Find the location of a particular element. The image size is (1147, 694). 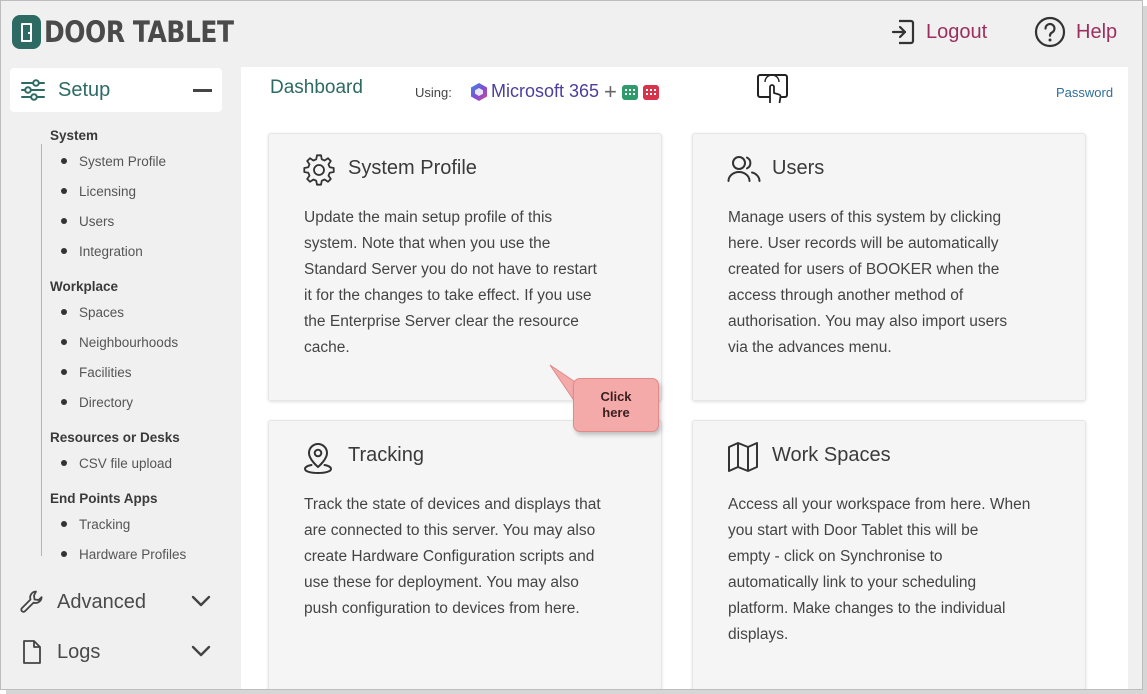

sidebar-item-hardware-profiles: Hardware Profiles is located at coordinates (123, 554).